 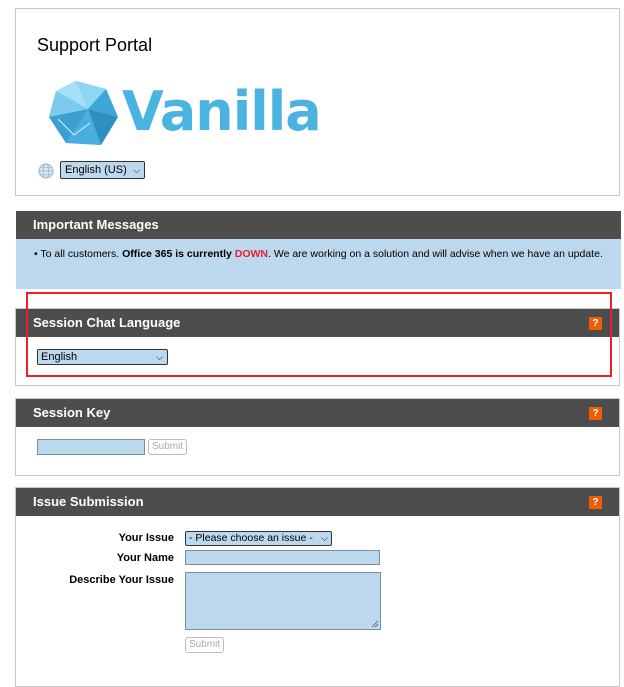 What do you see at coordinates (145, 558) in the screenshot?
I see `your-name-label: Your Name` at bounding box center [145, 558].